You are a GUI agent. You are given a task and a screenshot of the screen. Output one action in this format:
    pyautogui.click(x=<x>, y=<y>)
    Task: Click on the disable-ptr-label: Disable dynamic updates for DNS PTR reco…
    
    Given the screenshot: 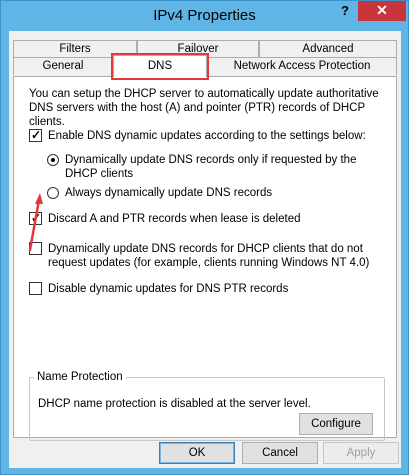 What is the action you would take?
    pyautogui.click(x=168, y=289)
    